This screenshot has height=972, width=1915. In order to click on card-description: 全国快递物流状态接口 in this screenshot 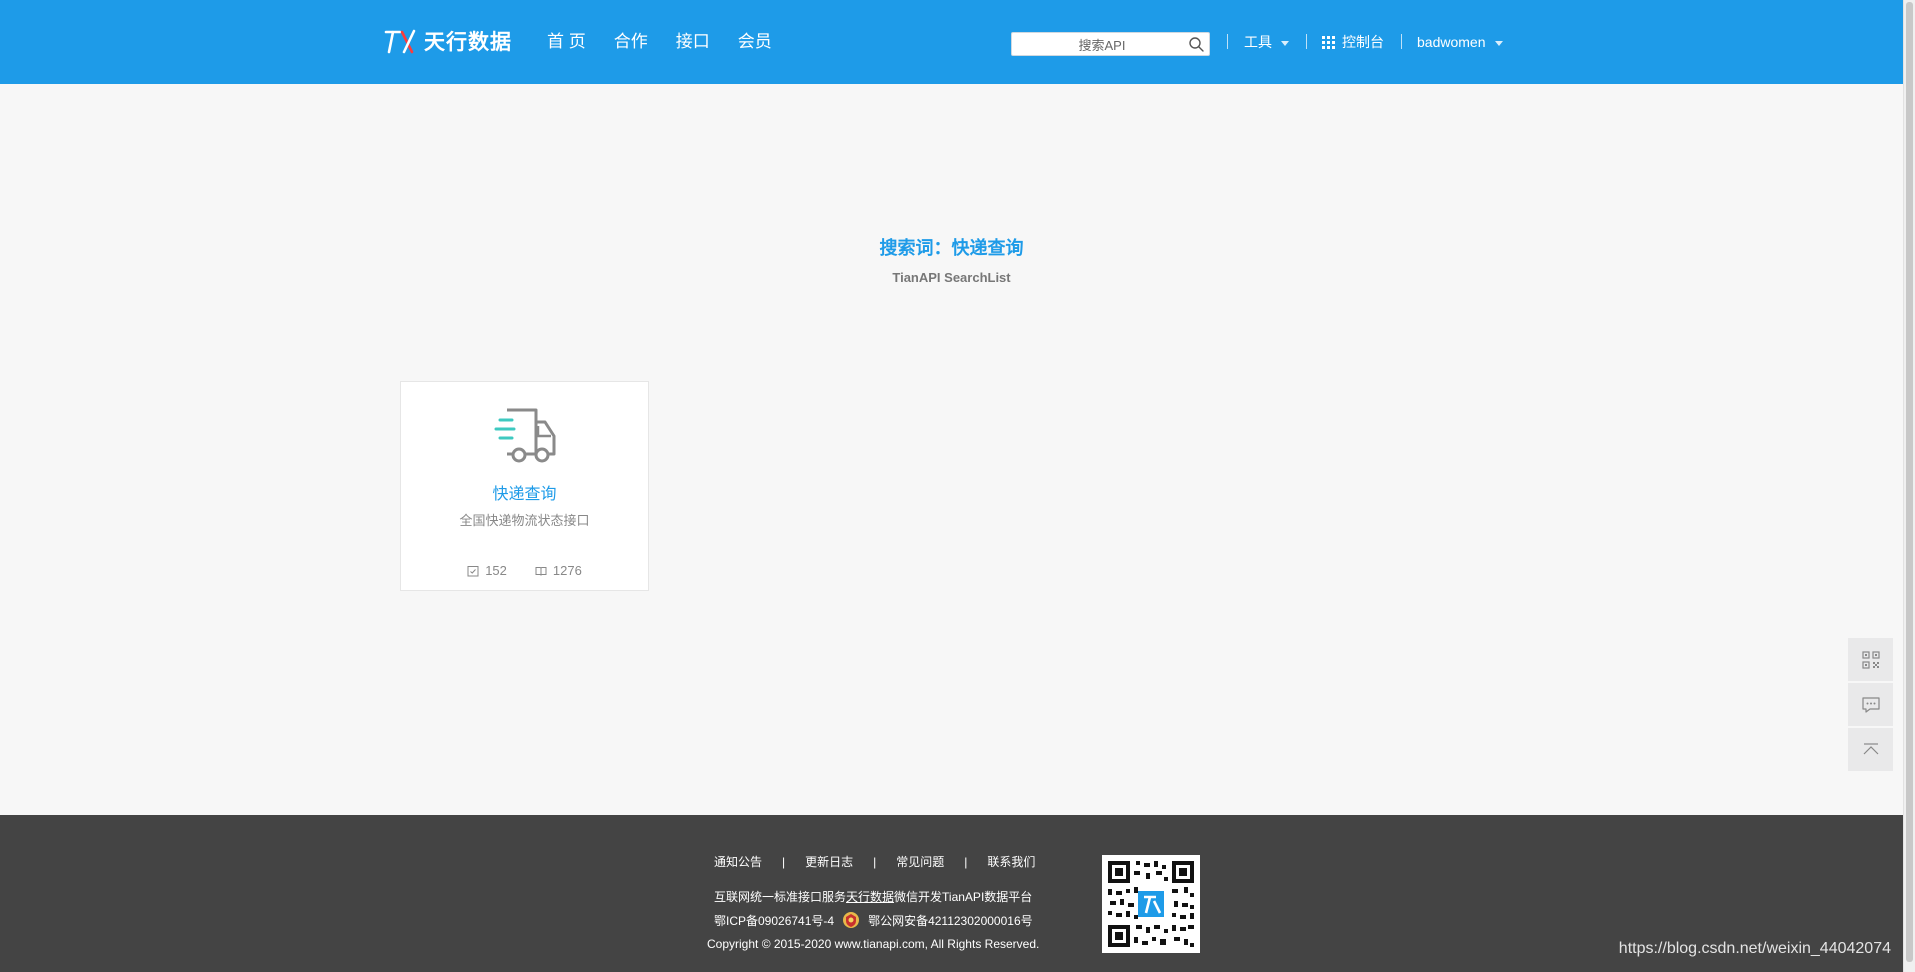, I will do `click(524, 520)`.